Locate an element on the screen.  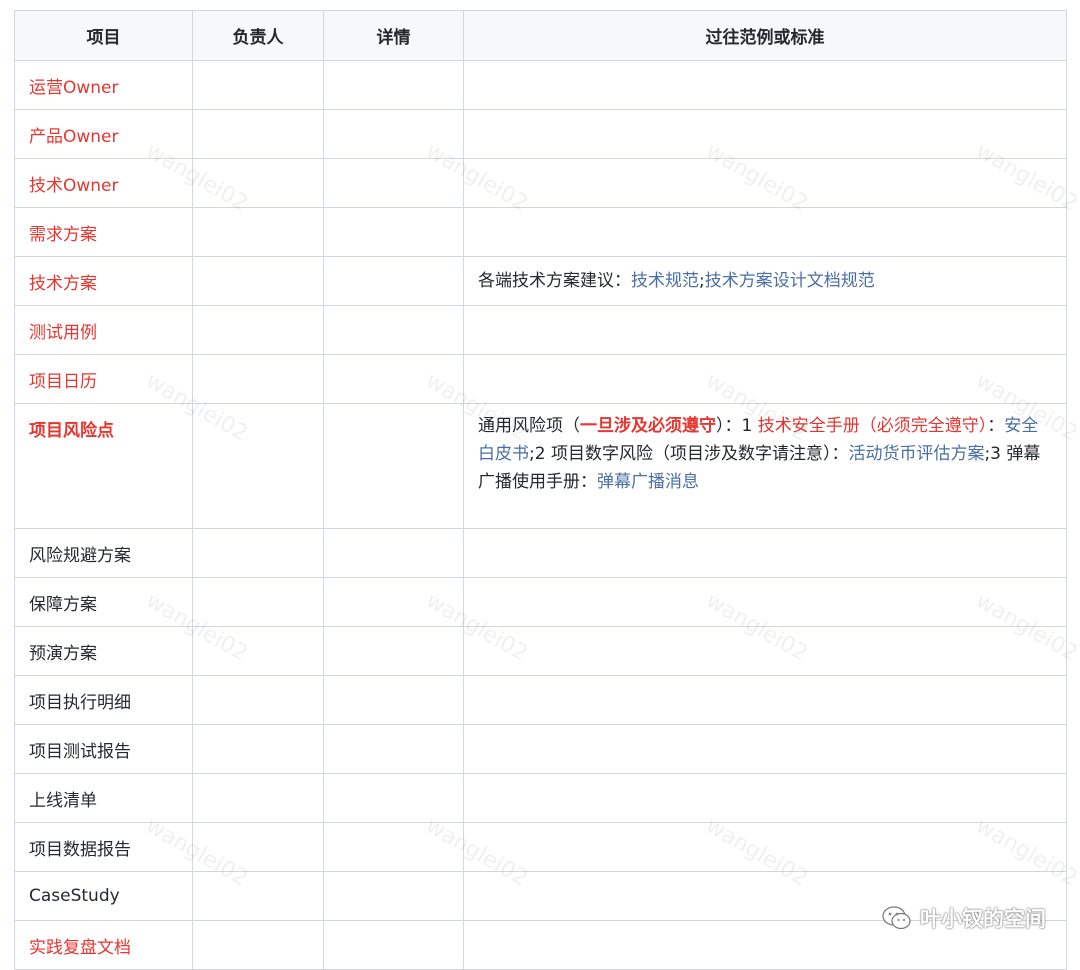
row-item: 预演方案 is located at coordinates (103, 651).